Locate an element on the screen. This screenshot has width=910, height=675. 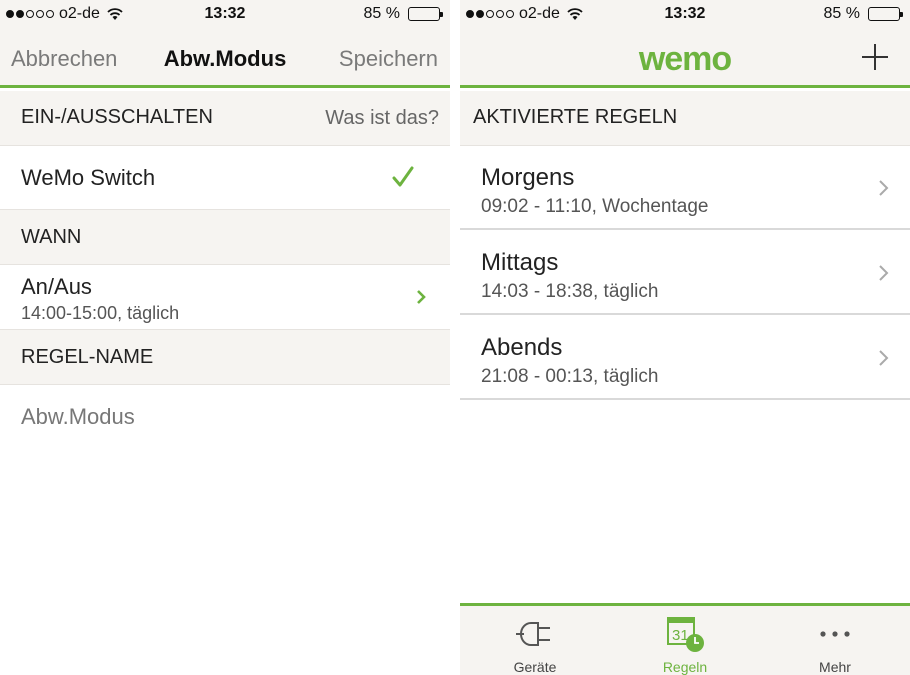
tab-bar: Geräte 31 Regeln Mehr is located at coordinates (685, 639).